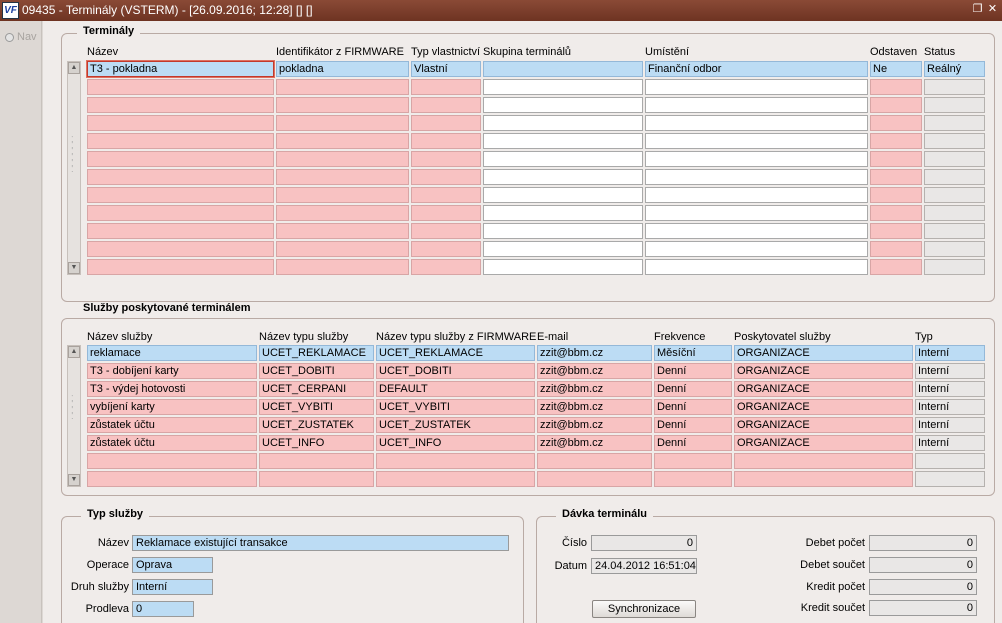 Image resolution: width=1002 pixels, height=623 pixels. Describe the element at coordinates (172, 371) in the screenshot. I see `sluzba-cell: T3 - dobíjení karty` at that location.